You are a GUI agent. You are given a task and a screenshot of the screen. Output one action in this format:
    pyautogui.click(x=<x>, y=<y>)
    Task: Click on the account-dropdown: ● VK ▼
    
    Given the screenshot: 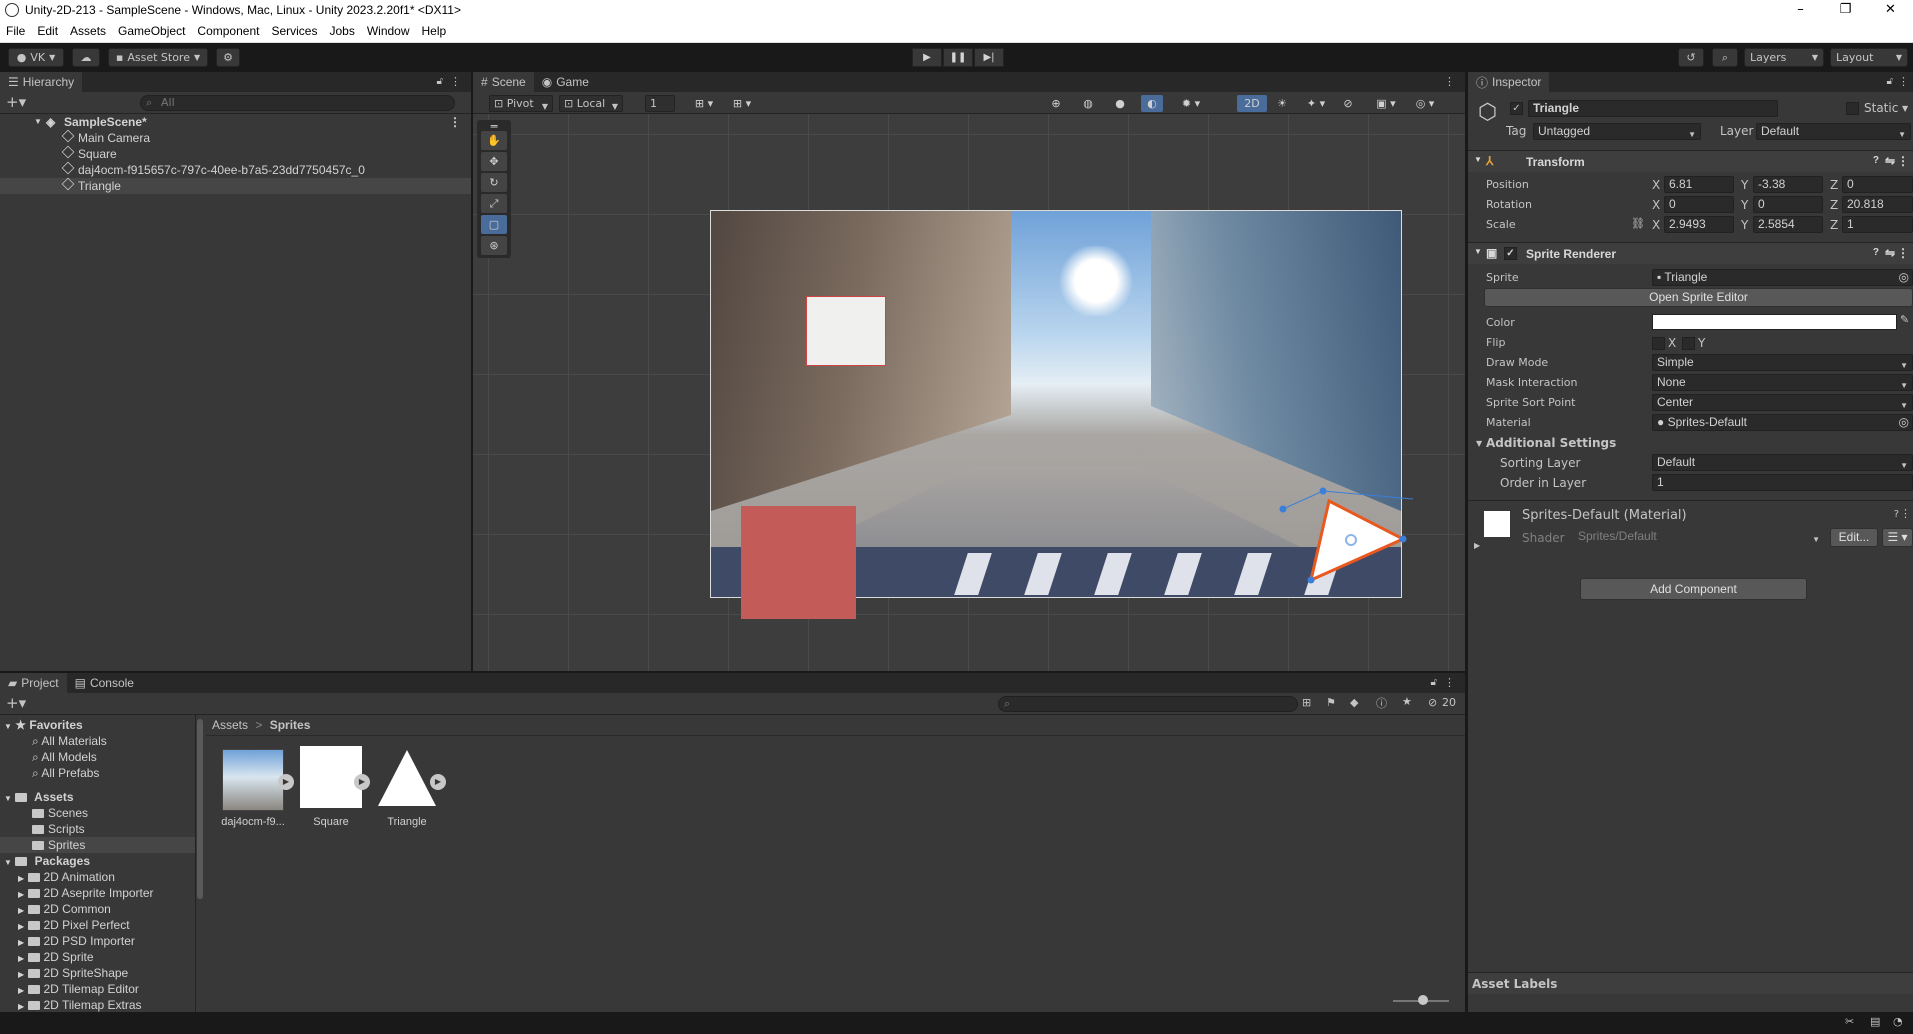 What is the action you would take?
    pyautogui.click(x=36, y=57)
    